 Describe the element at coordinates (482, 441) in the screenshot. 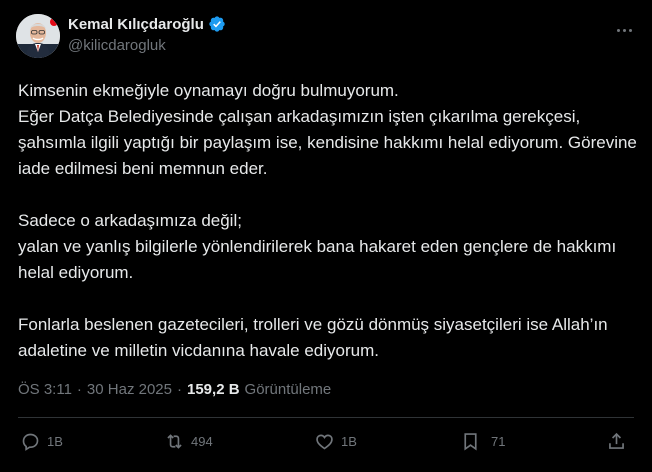

I see `bookmark-button: 71` at that location.